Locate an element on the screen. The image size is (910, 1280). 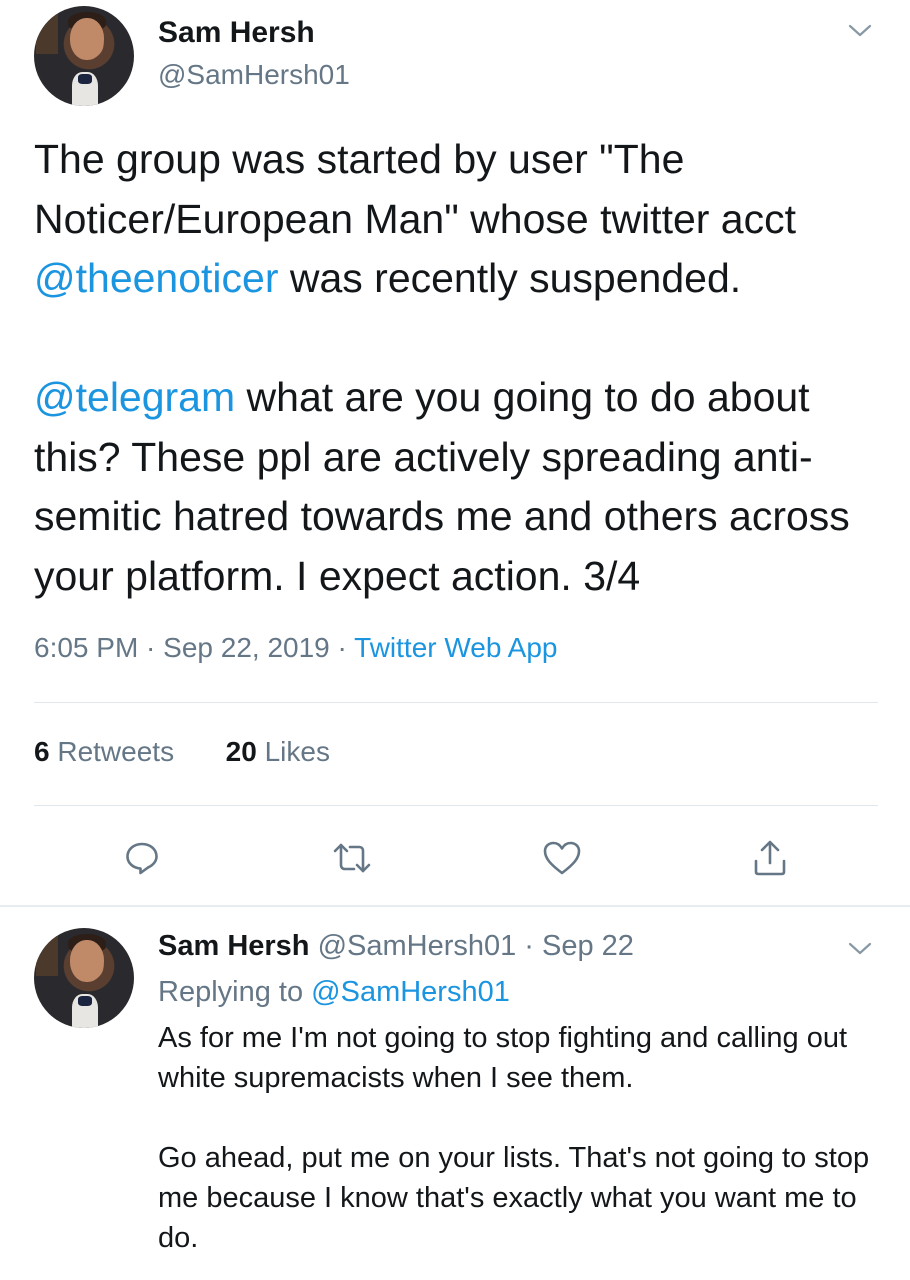
reply-button is located at coordinates (142, 858).